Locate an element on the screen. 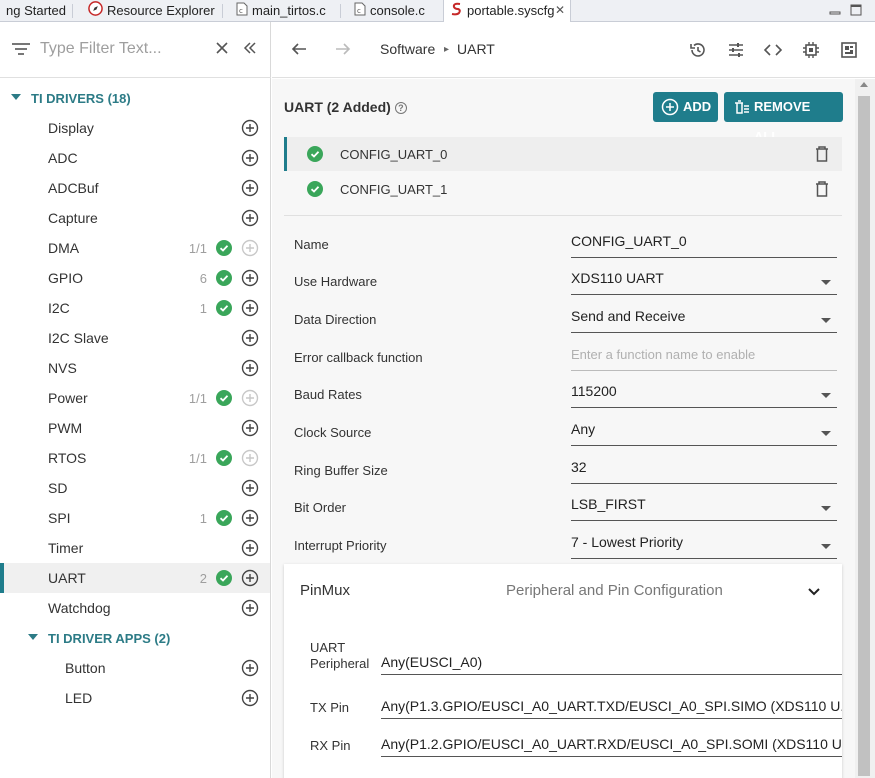  sidebar-item-i2c-slave: I2C Slave is located at coordinates (135, 338).